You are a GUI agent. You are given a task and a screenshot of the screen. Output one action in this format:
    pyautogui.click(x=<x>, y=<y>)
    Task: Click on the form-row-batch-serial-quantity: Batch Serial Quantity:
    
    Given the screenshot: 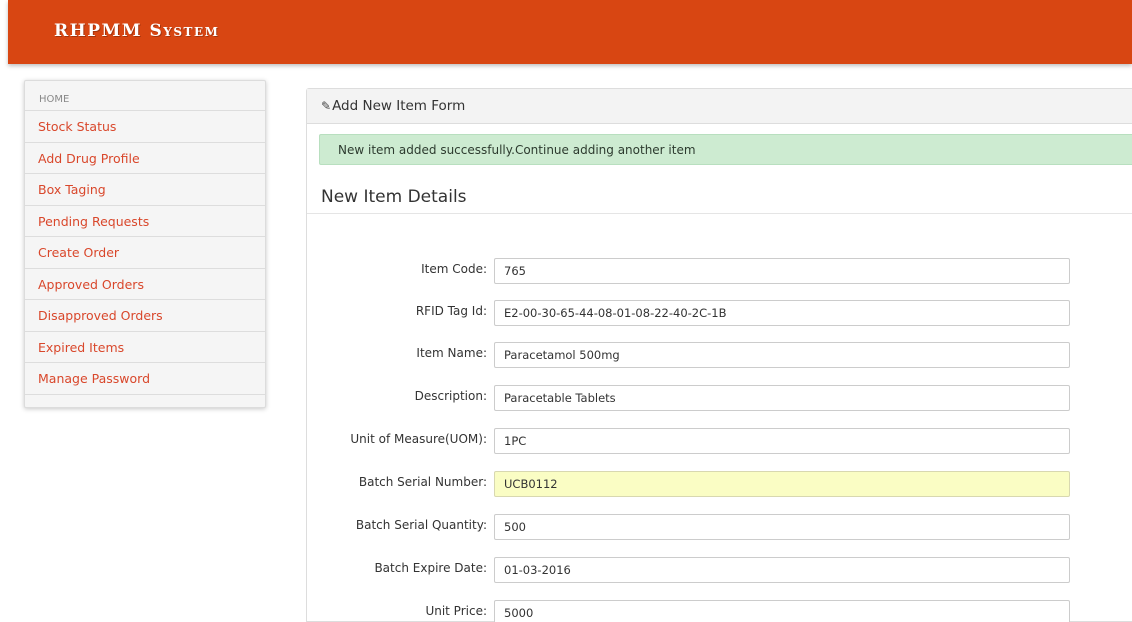 What is the action you would take?
    pyautogui.click(x=719, y=527)
    